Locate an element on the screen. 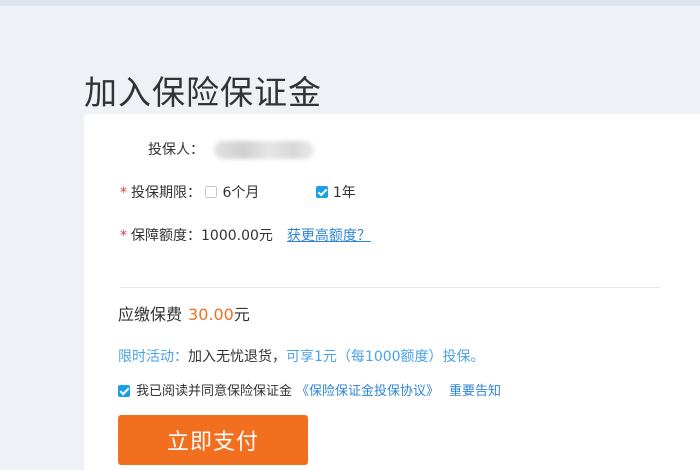 This screenshot has width=700, height=470. pay-now-button: 立即支付 is located at coordinates (213, 440).